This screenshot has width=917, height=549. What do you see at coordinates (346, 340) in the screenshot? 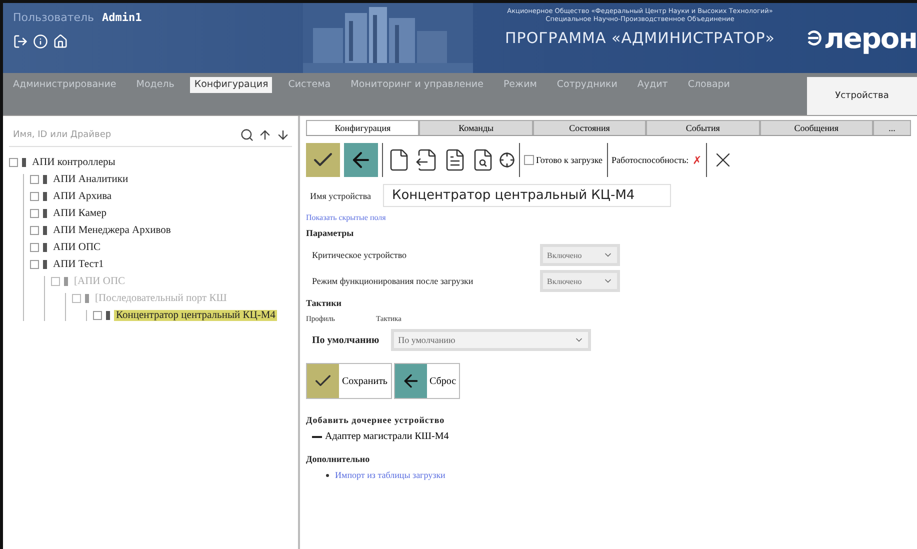
I see `profile-name: По умолчанию` at bounding box center [346, 340].